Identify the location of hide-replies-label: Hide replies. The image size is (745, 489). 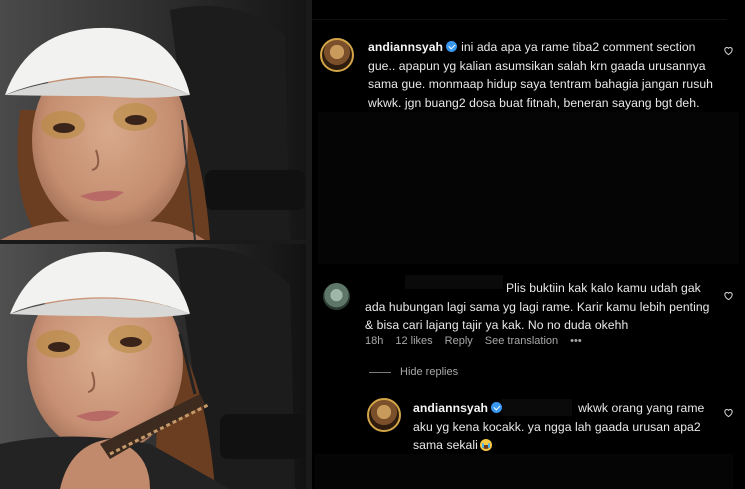
(429, 372).